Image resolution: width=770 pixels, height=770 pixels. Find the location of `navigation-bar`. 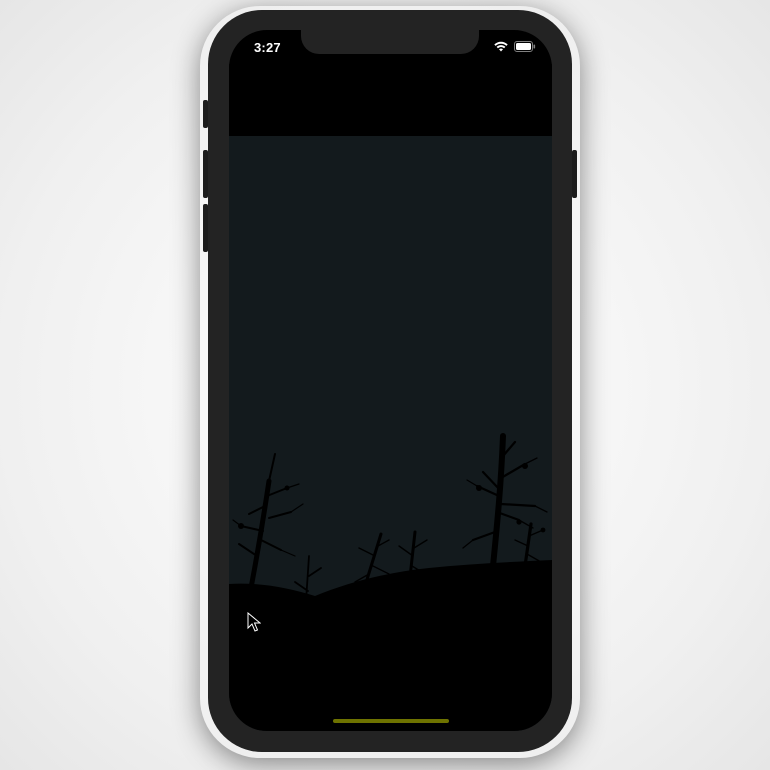

navigation-bar is located at coordinates (390, 100).